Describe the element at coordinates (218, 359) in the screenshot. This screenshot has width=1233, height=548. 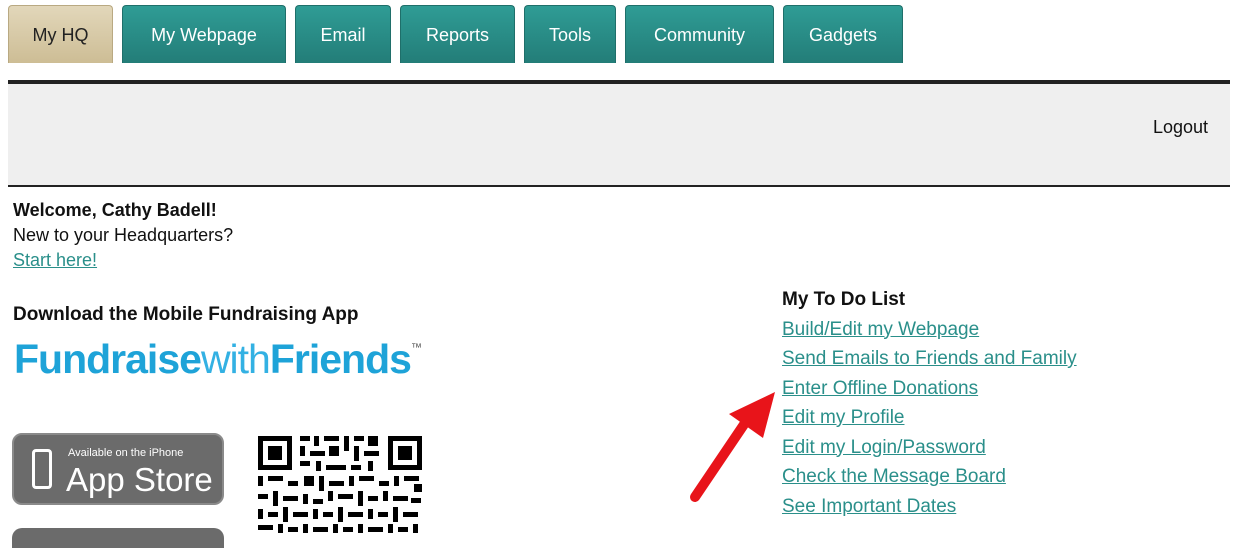
I see `fundraise-with-friends-logo: FundraisewithFriends™` at that location.